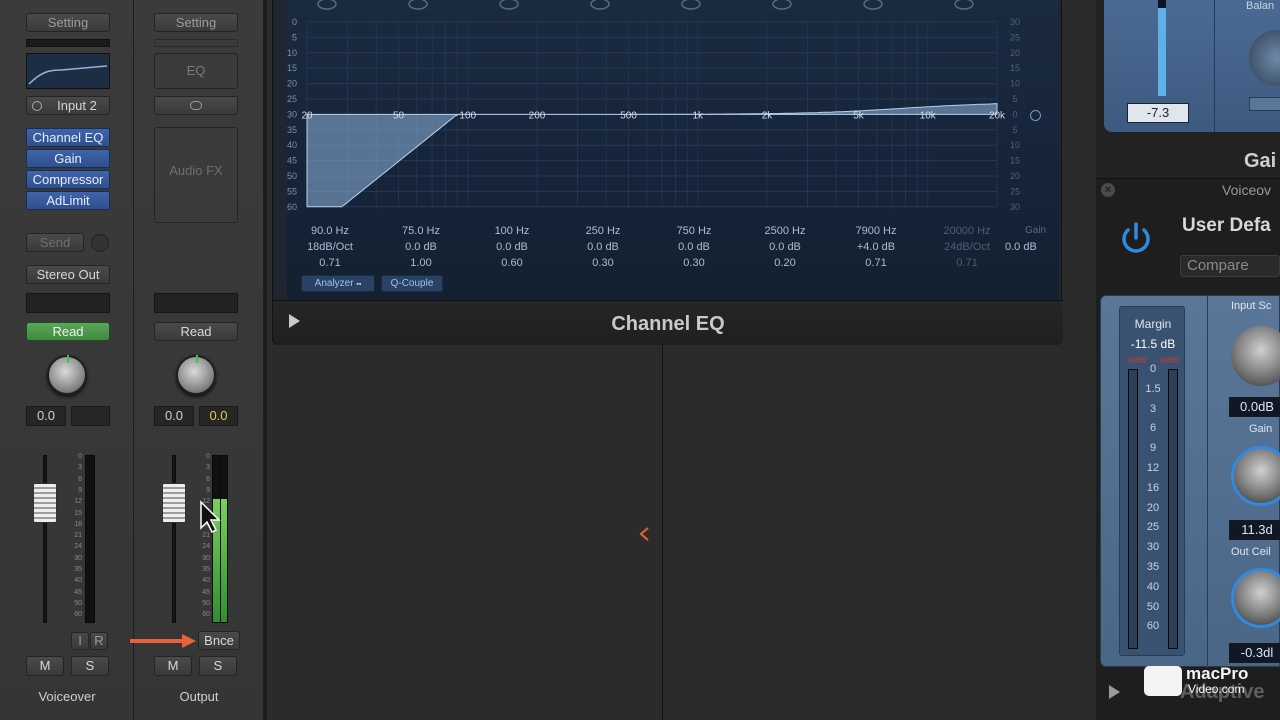 The image size is (1280, 720). I want to click on fader-value: -7.3, so click(1158, 113).